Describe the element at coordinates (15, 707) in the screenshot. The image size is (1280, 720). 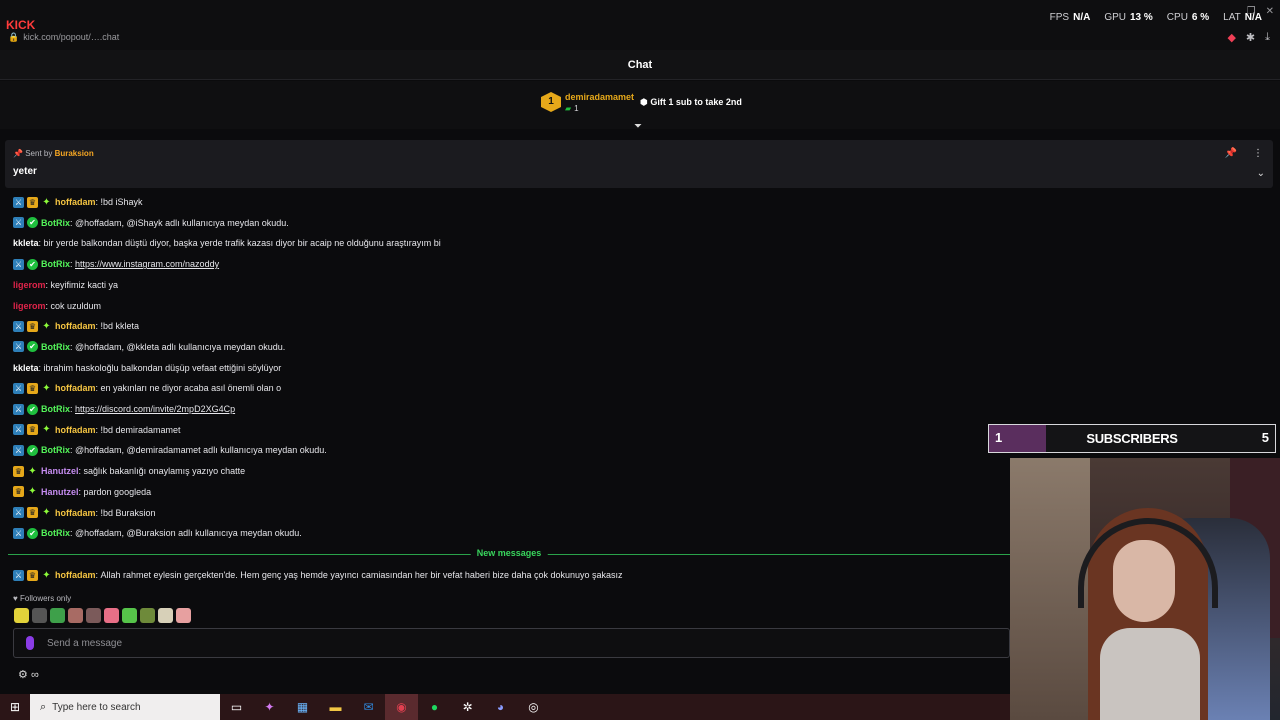
I see `windows-start-icon: ⊞` at that location.